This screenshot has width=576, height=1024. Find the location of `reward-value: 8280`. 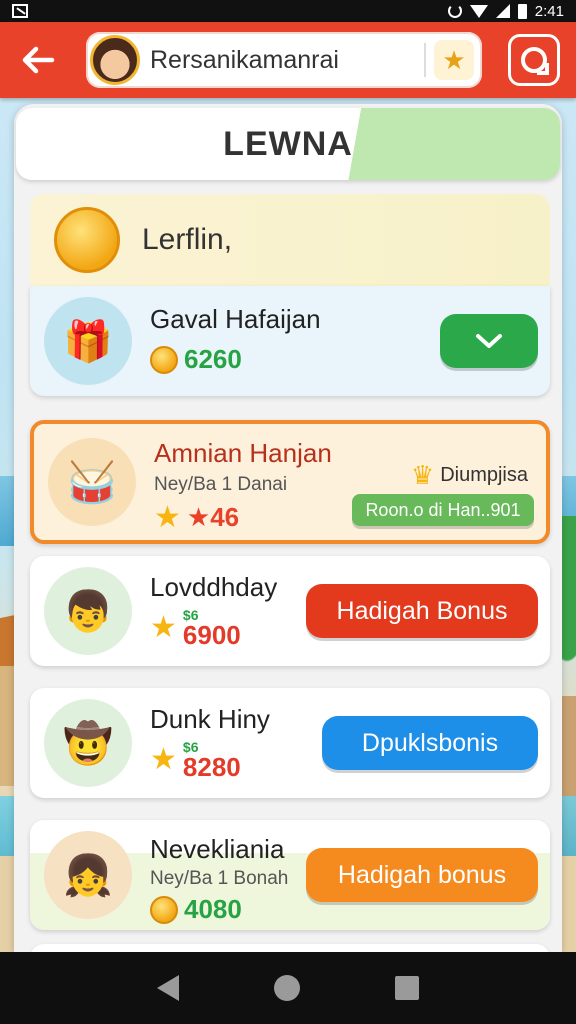

reward-value: 8280 is located at coordinates (211, 767).